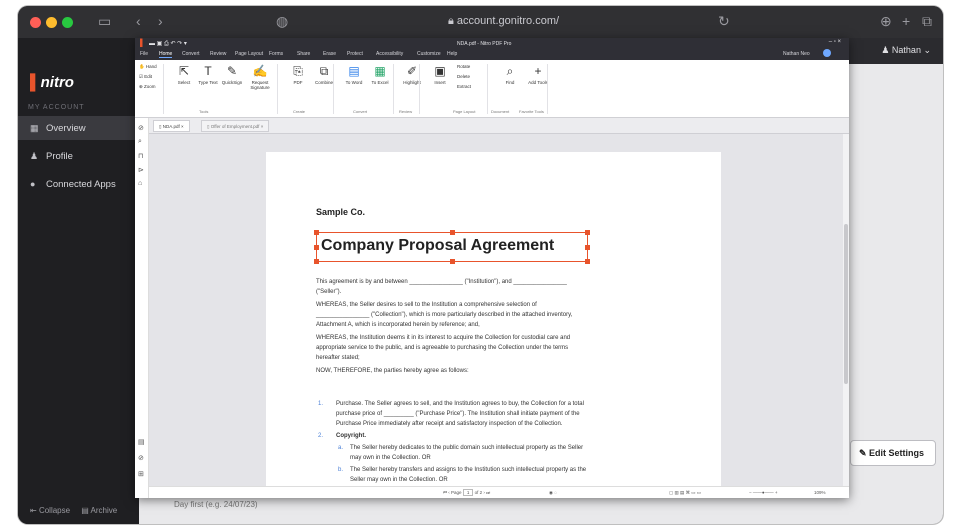 Image resolution: width=961 pixels, height=529 pixels. Describe the element at coordinates (452, 54) in the screenshot. I see `menu-help: Help` at that location.